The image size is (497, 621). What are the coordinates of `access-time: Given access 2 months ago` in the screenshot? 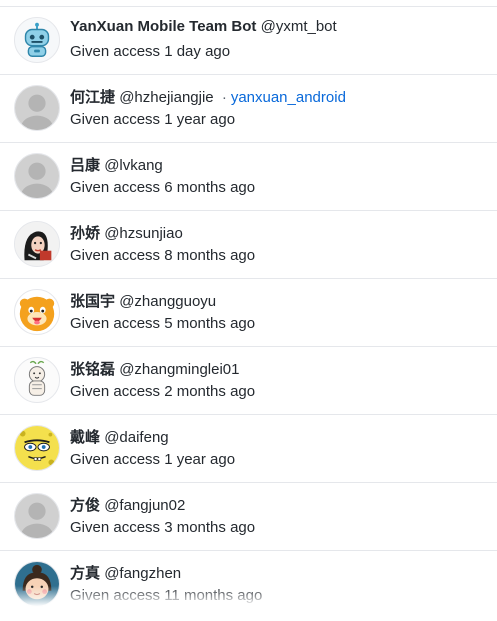 It's located at (163, 391).